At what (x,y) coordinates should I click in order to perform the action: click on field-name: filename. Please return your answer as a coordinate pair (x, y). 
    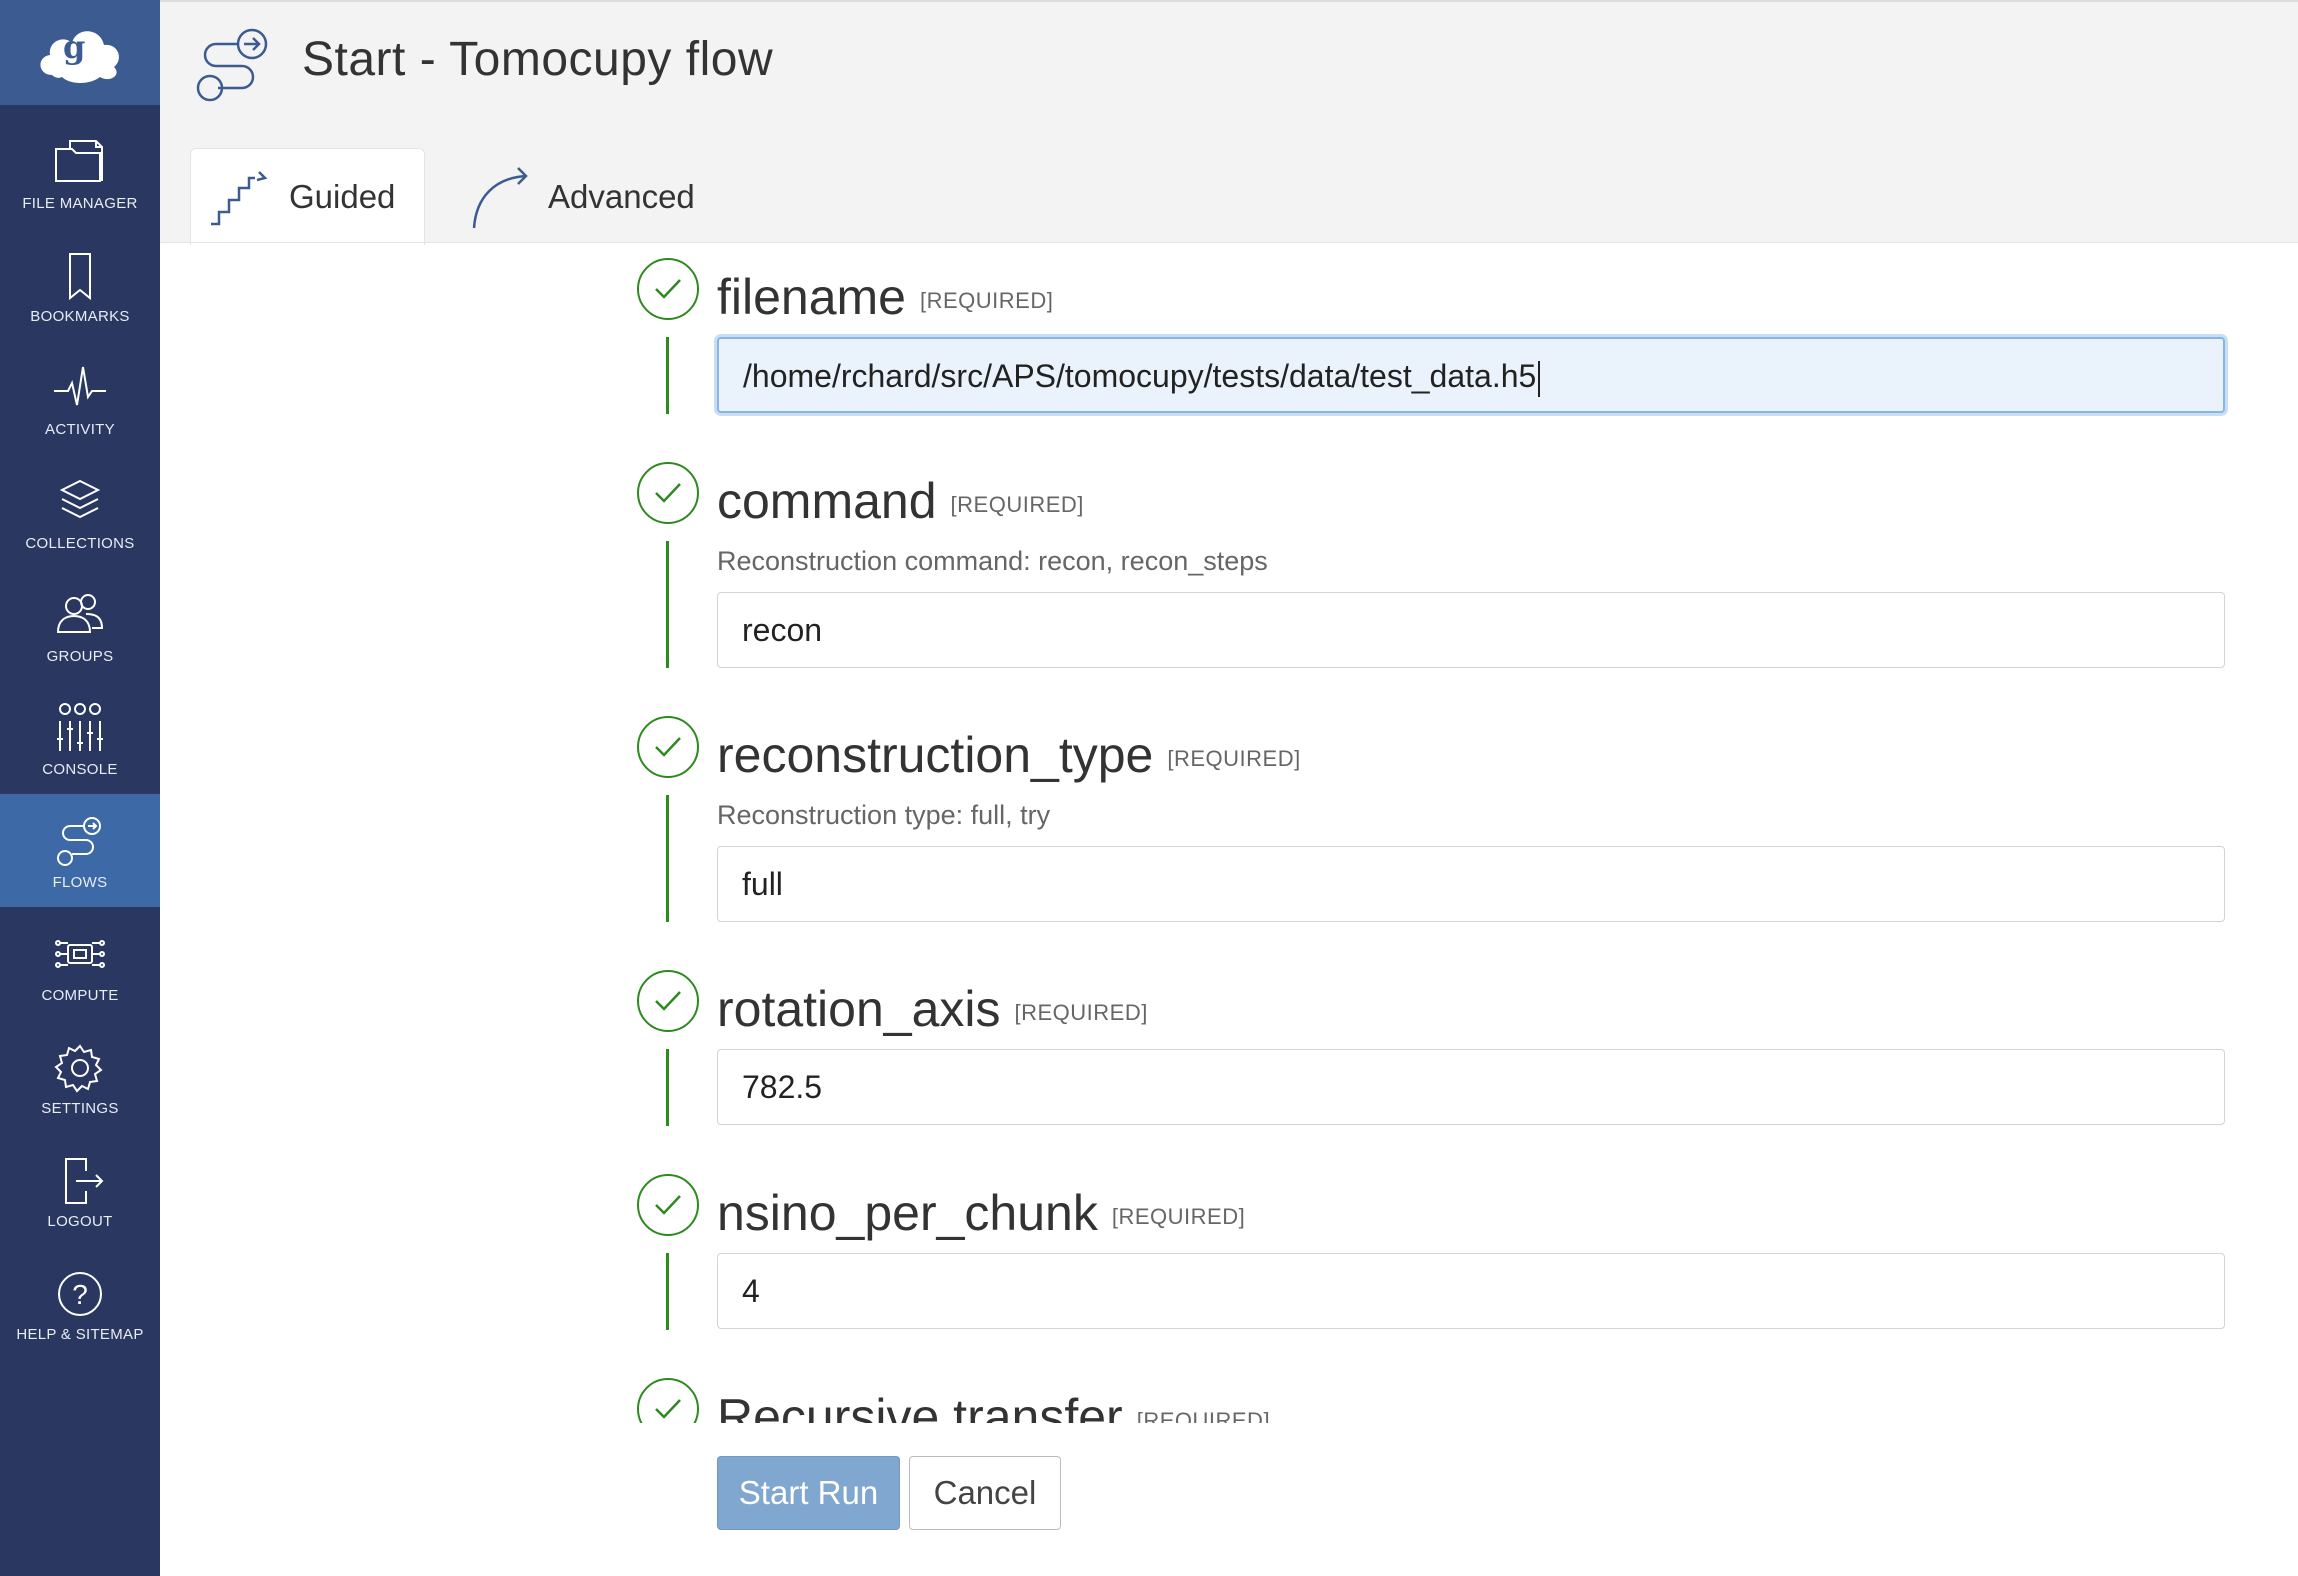
    Looking at the image, I should click on (811, 297).